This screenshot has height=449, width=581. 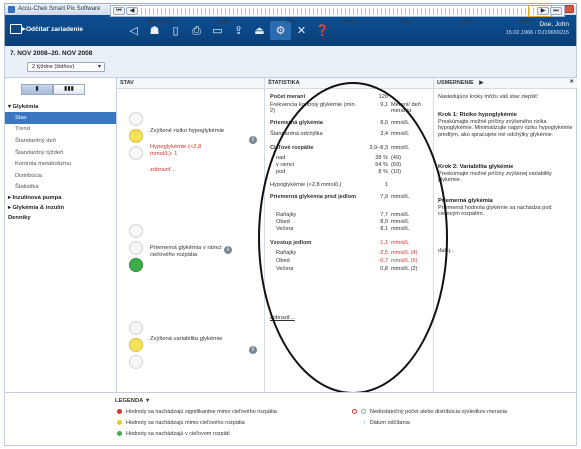 What do you see at coordinates (66, 67) in the screenshot?
I see `period-select: 2 týždne (štdňov)` at bounding box center [66, 67].